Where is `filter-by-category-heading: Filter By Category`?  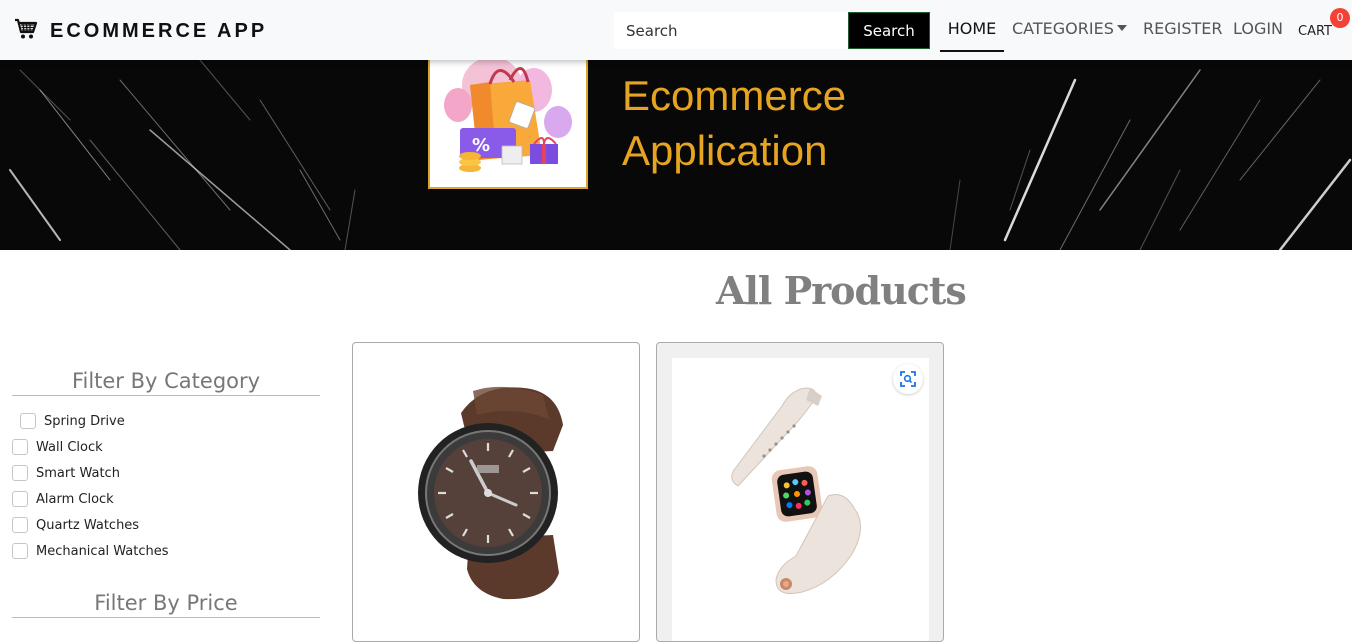 filter-by-category-heading: Filter By Category is located at coordinates (166, 382).